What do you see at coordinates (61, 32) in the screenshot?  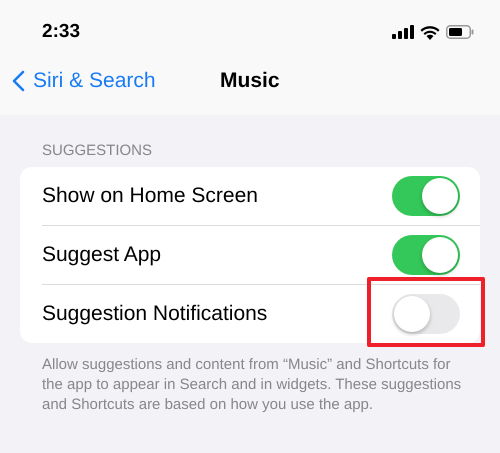 I see `status-time: 2:33` at bounding box center [61, 32].